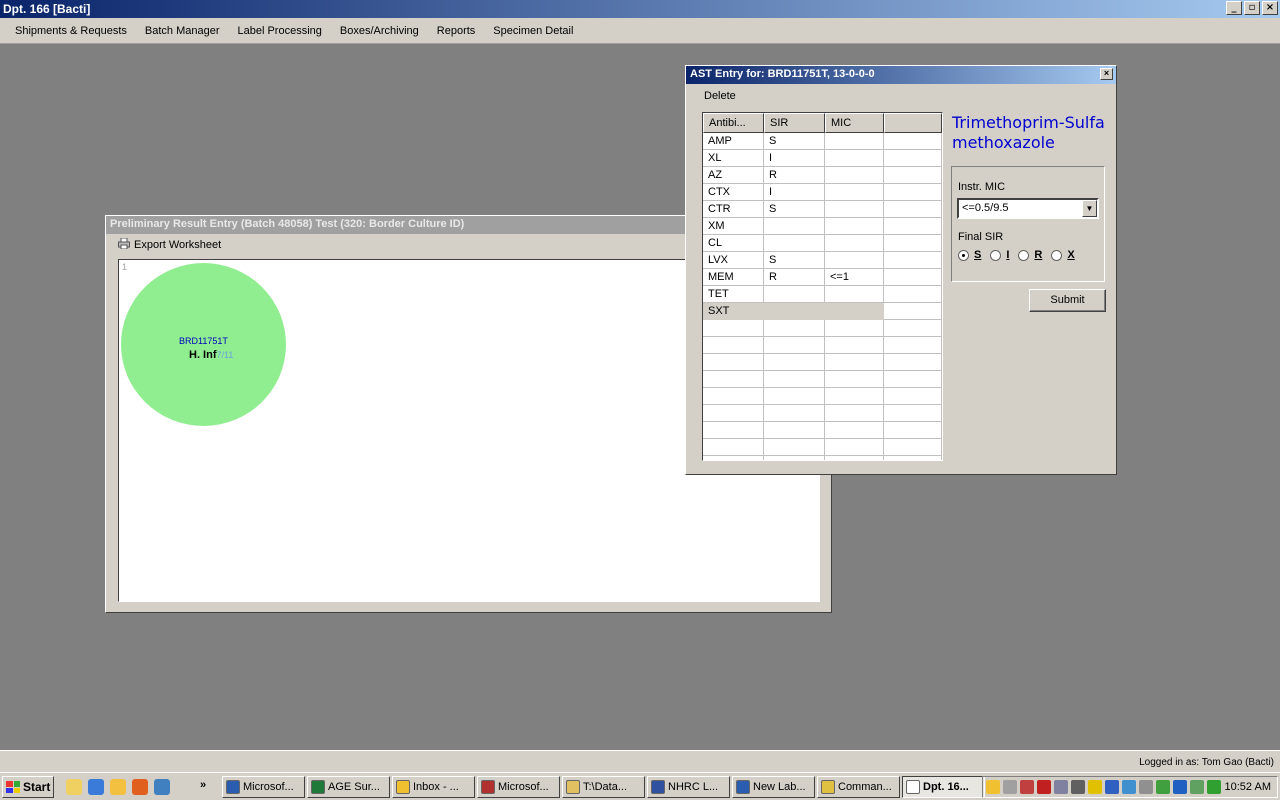  Describe the element at coordinates (1028, 208) in the screenshot. I see `instr-mic-dropdown: <=0.5/9.5 ▼` at that location.